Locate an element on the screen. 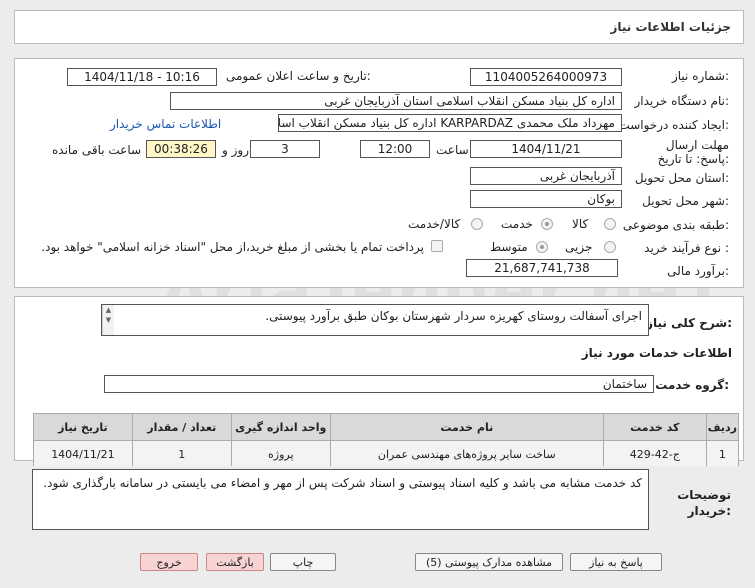 This screenshot has height=588, width=755. print-button: چاپ is located at coordinates (303, 562).